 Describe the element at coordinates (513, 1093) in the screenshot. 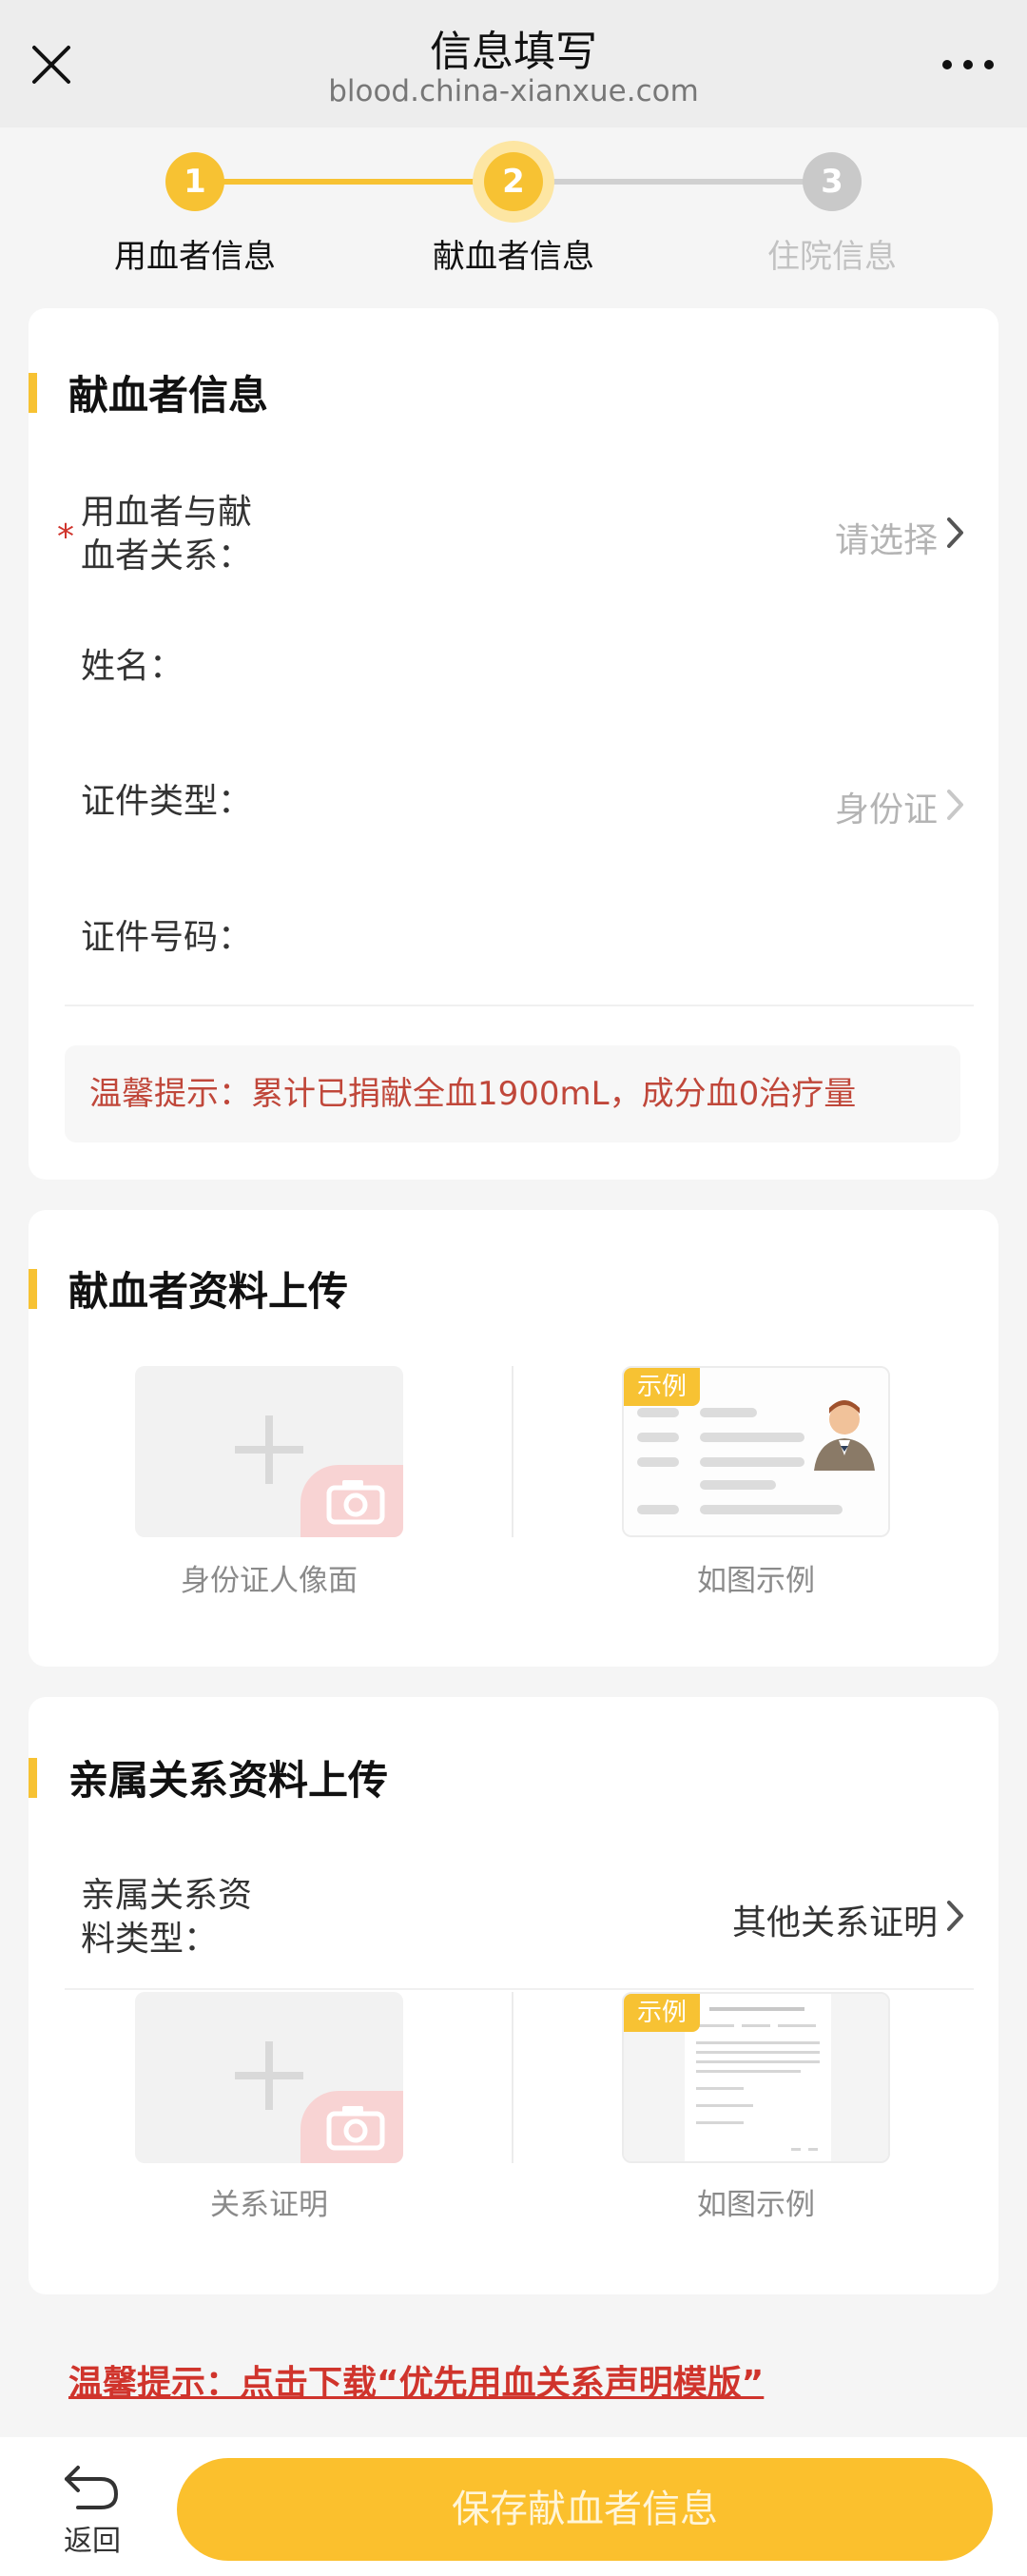

I see `donation-tip: 温馨提示：累计已捐献全血1900mL，成分血0治疗量` at that location.